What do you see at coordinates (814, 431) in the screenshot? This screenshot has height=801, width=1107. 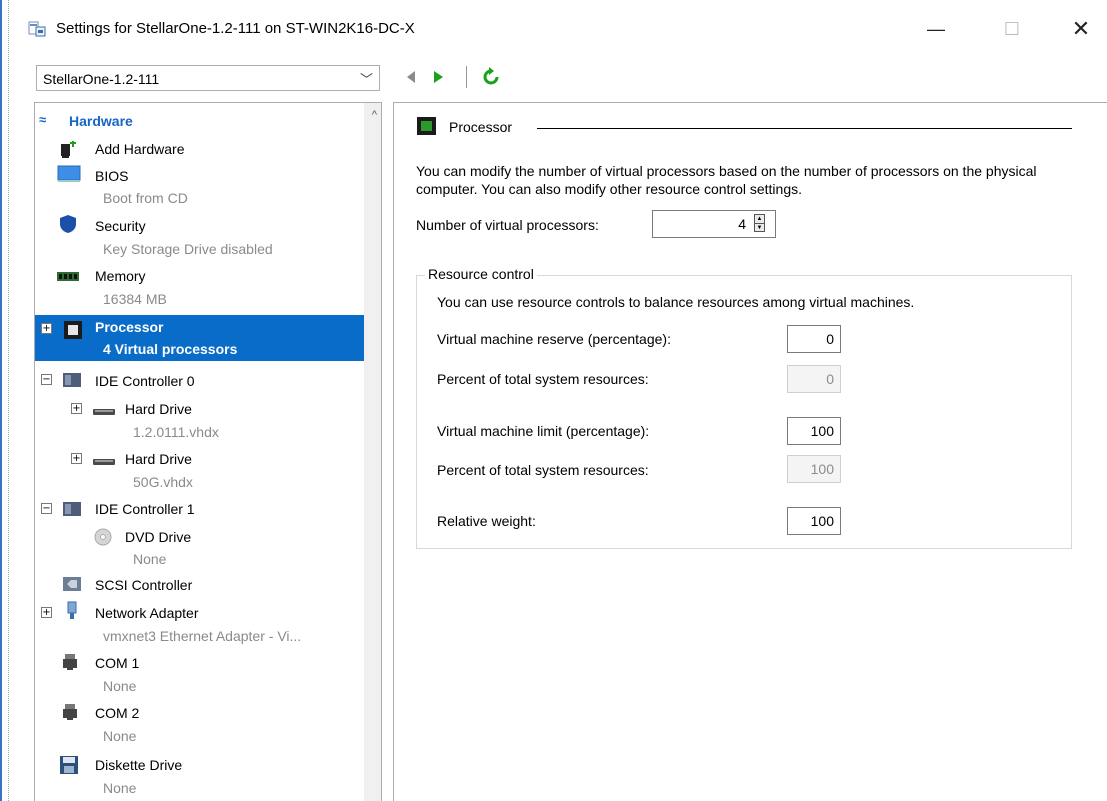 I see `limit-input: 100` at bounding box center [814, 431].